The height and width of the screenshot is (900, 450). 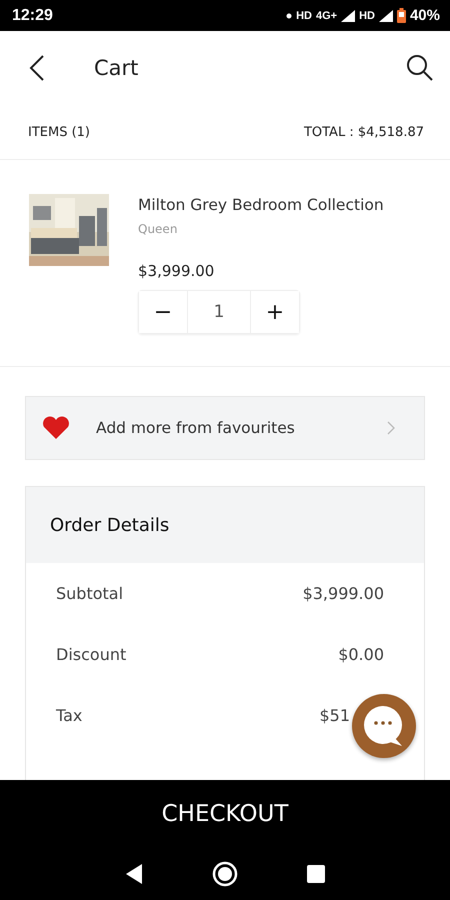 I want to click on chat-button, so click(x=384, y=726).